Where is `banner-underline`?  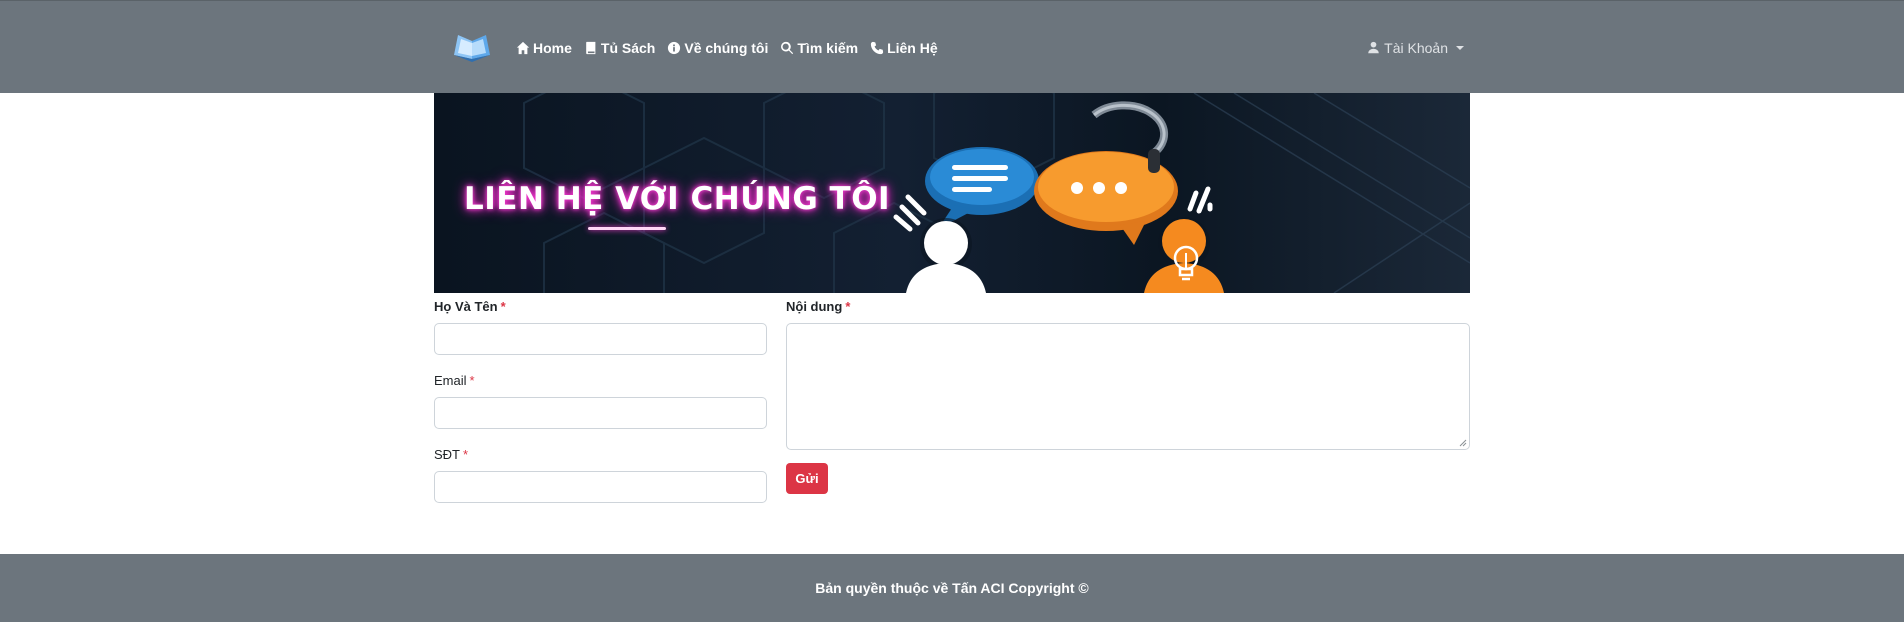
banner-underline is located at coordinates (627, 228).